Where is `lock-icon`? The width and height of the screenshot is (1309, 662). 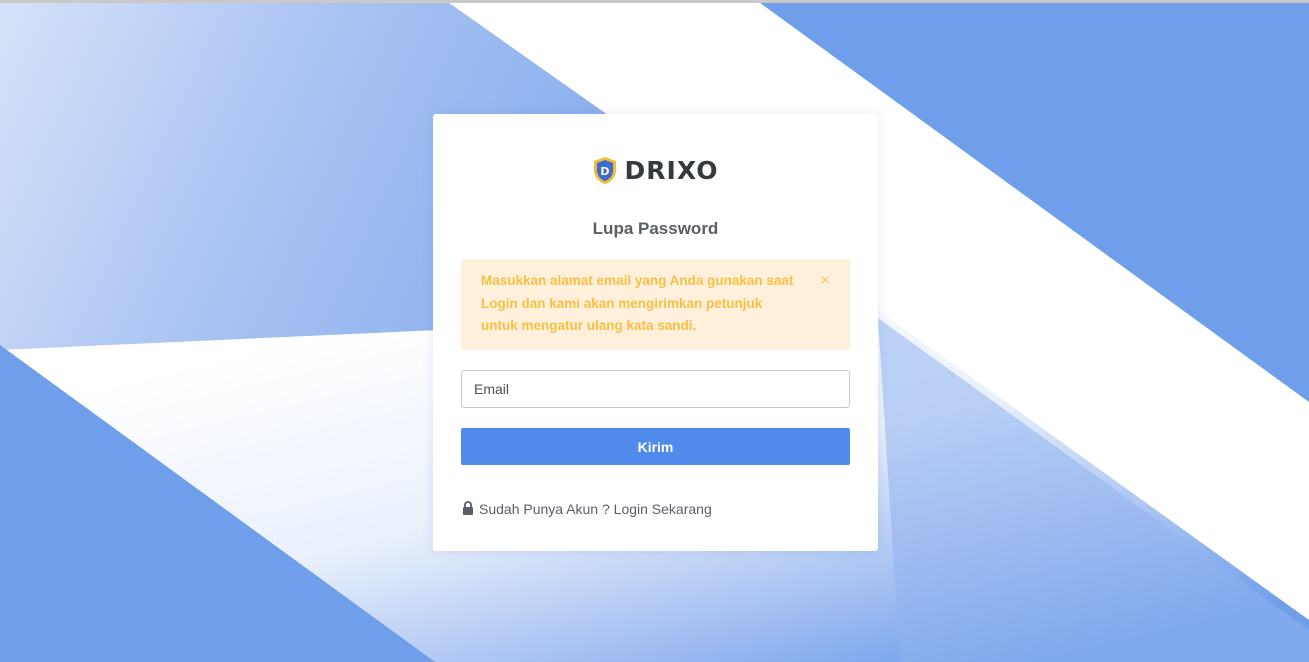
lock-icon is located at coordinates (468, 508).